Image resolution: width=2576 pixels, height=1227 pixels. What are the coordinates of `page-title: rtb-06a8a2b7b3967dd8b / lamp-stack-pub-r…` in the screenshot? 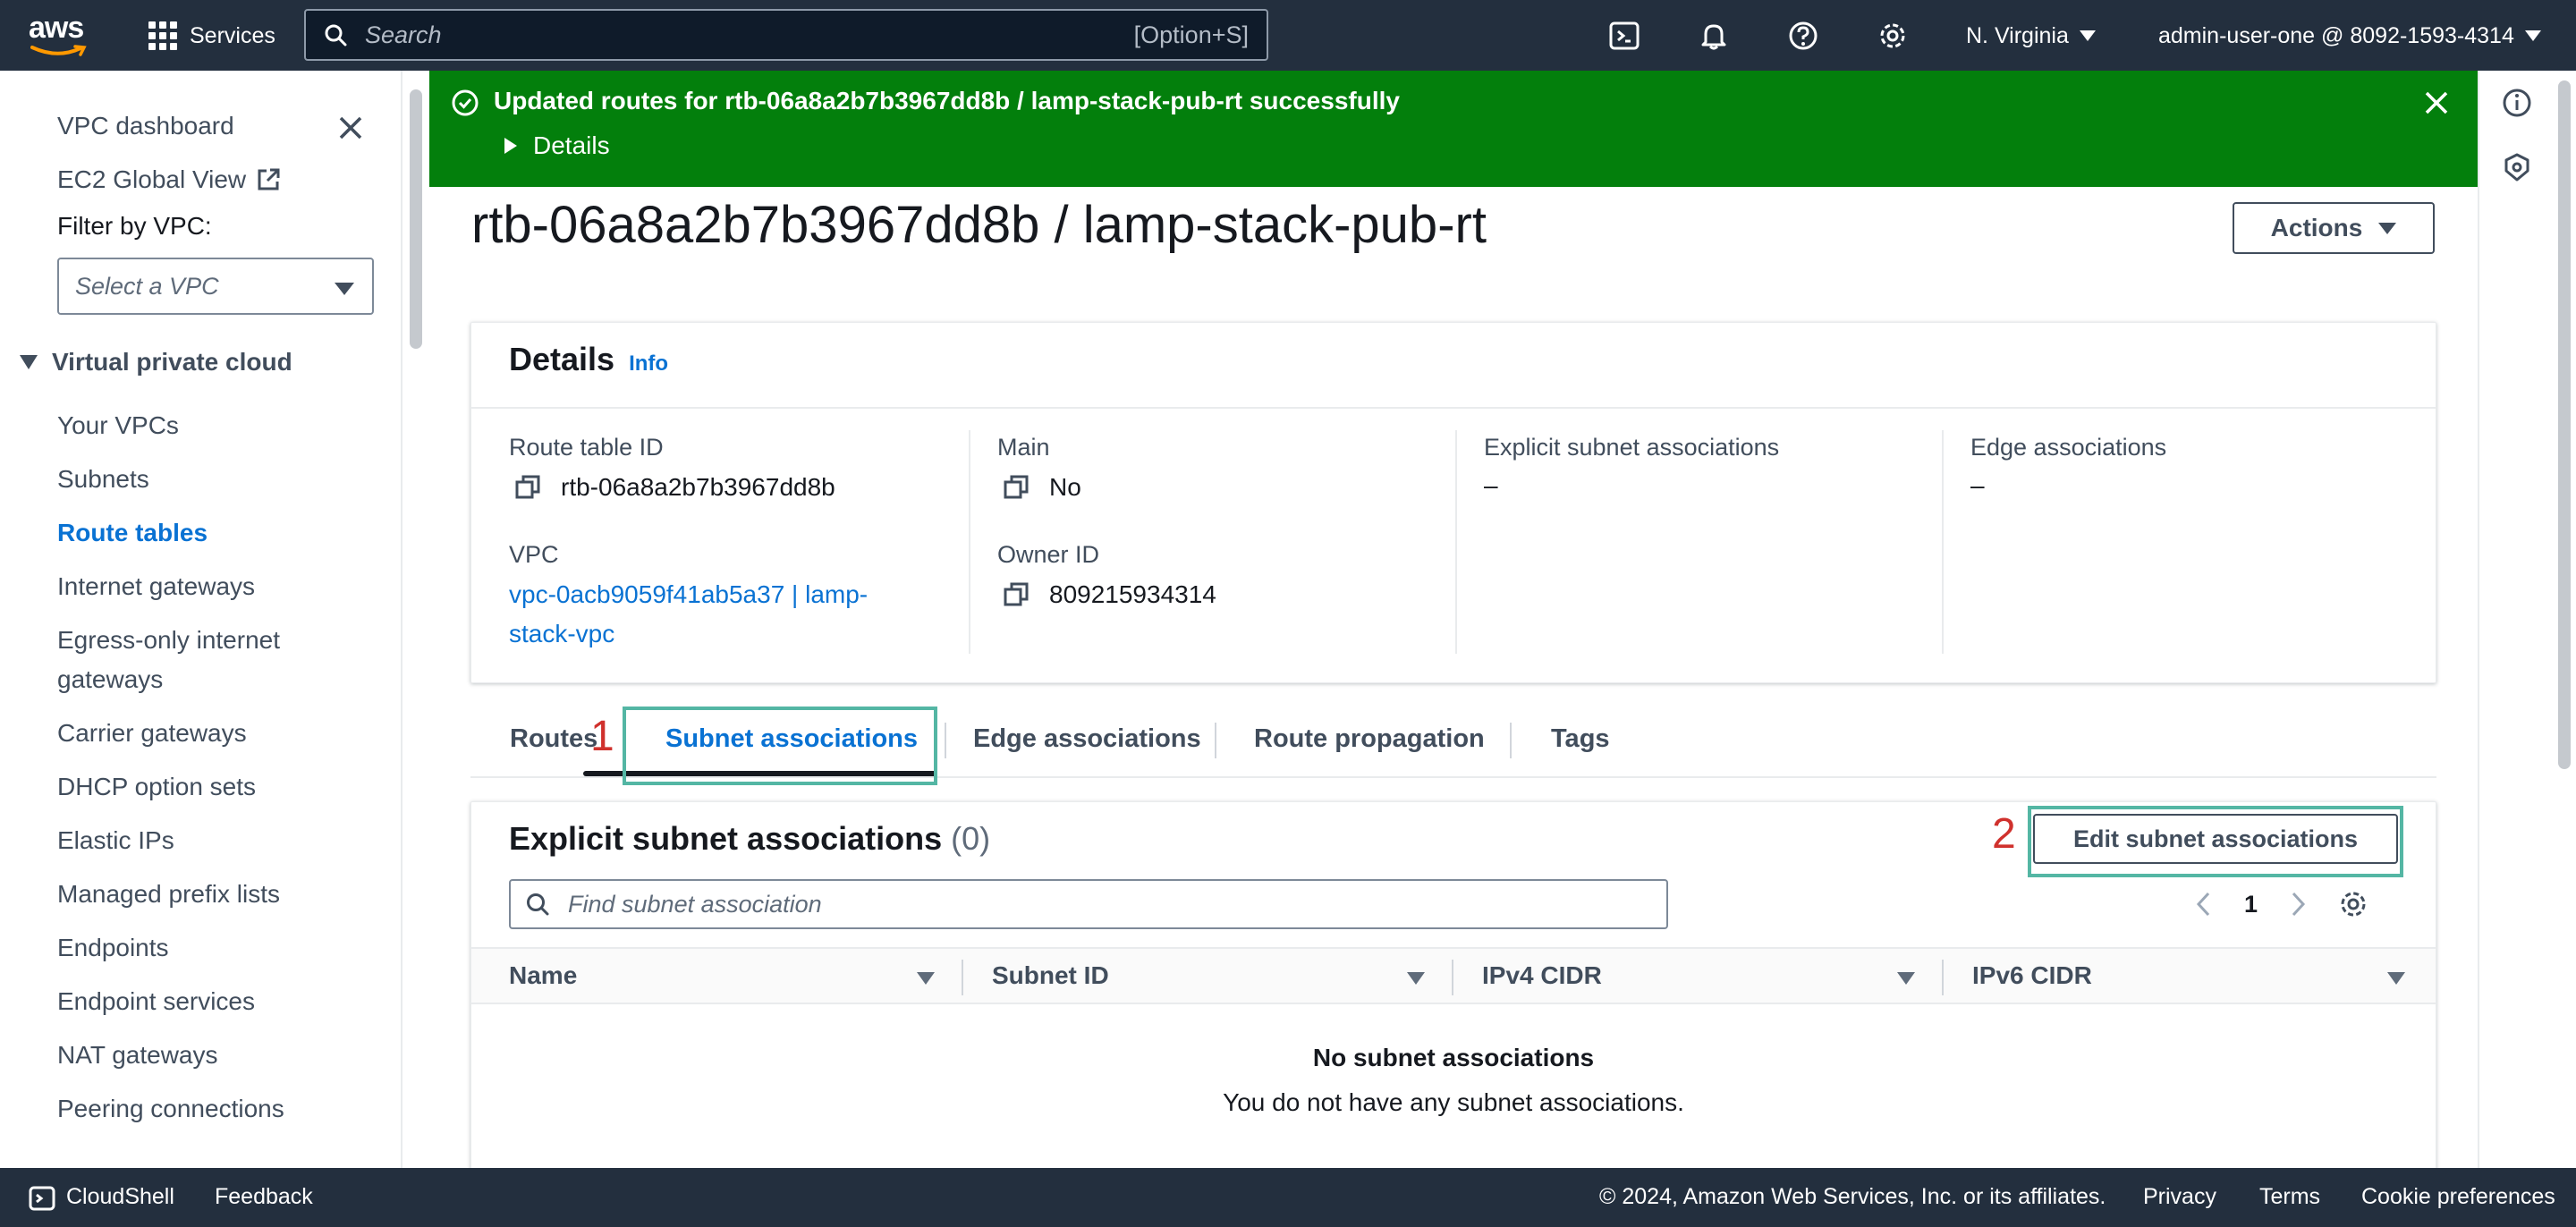 It's located at (979, 225).